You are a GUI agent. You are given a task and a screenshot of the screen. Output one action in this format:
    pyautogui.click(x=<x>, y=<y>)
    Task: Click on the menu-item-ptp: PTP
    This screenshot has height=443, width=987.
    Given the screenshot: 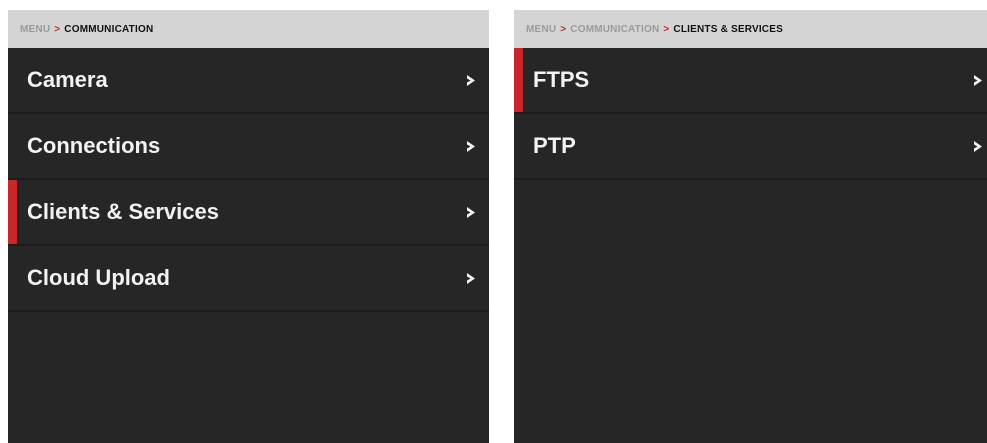 What is the action you would take?
    pyautogui.click(x=750, y=147)
    